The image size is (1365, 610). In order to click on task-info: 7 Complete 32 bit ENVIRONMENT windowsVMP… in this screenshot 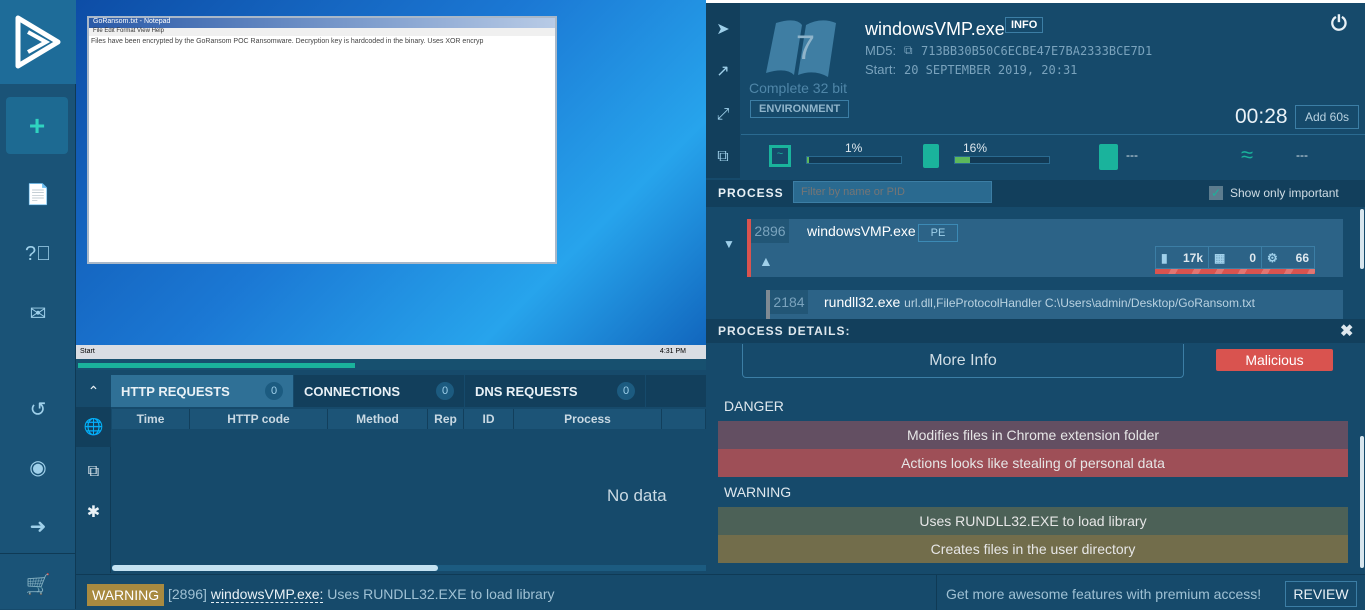, I will do `click(1053, 69)`.